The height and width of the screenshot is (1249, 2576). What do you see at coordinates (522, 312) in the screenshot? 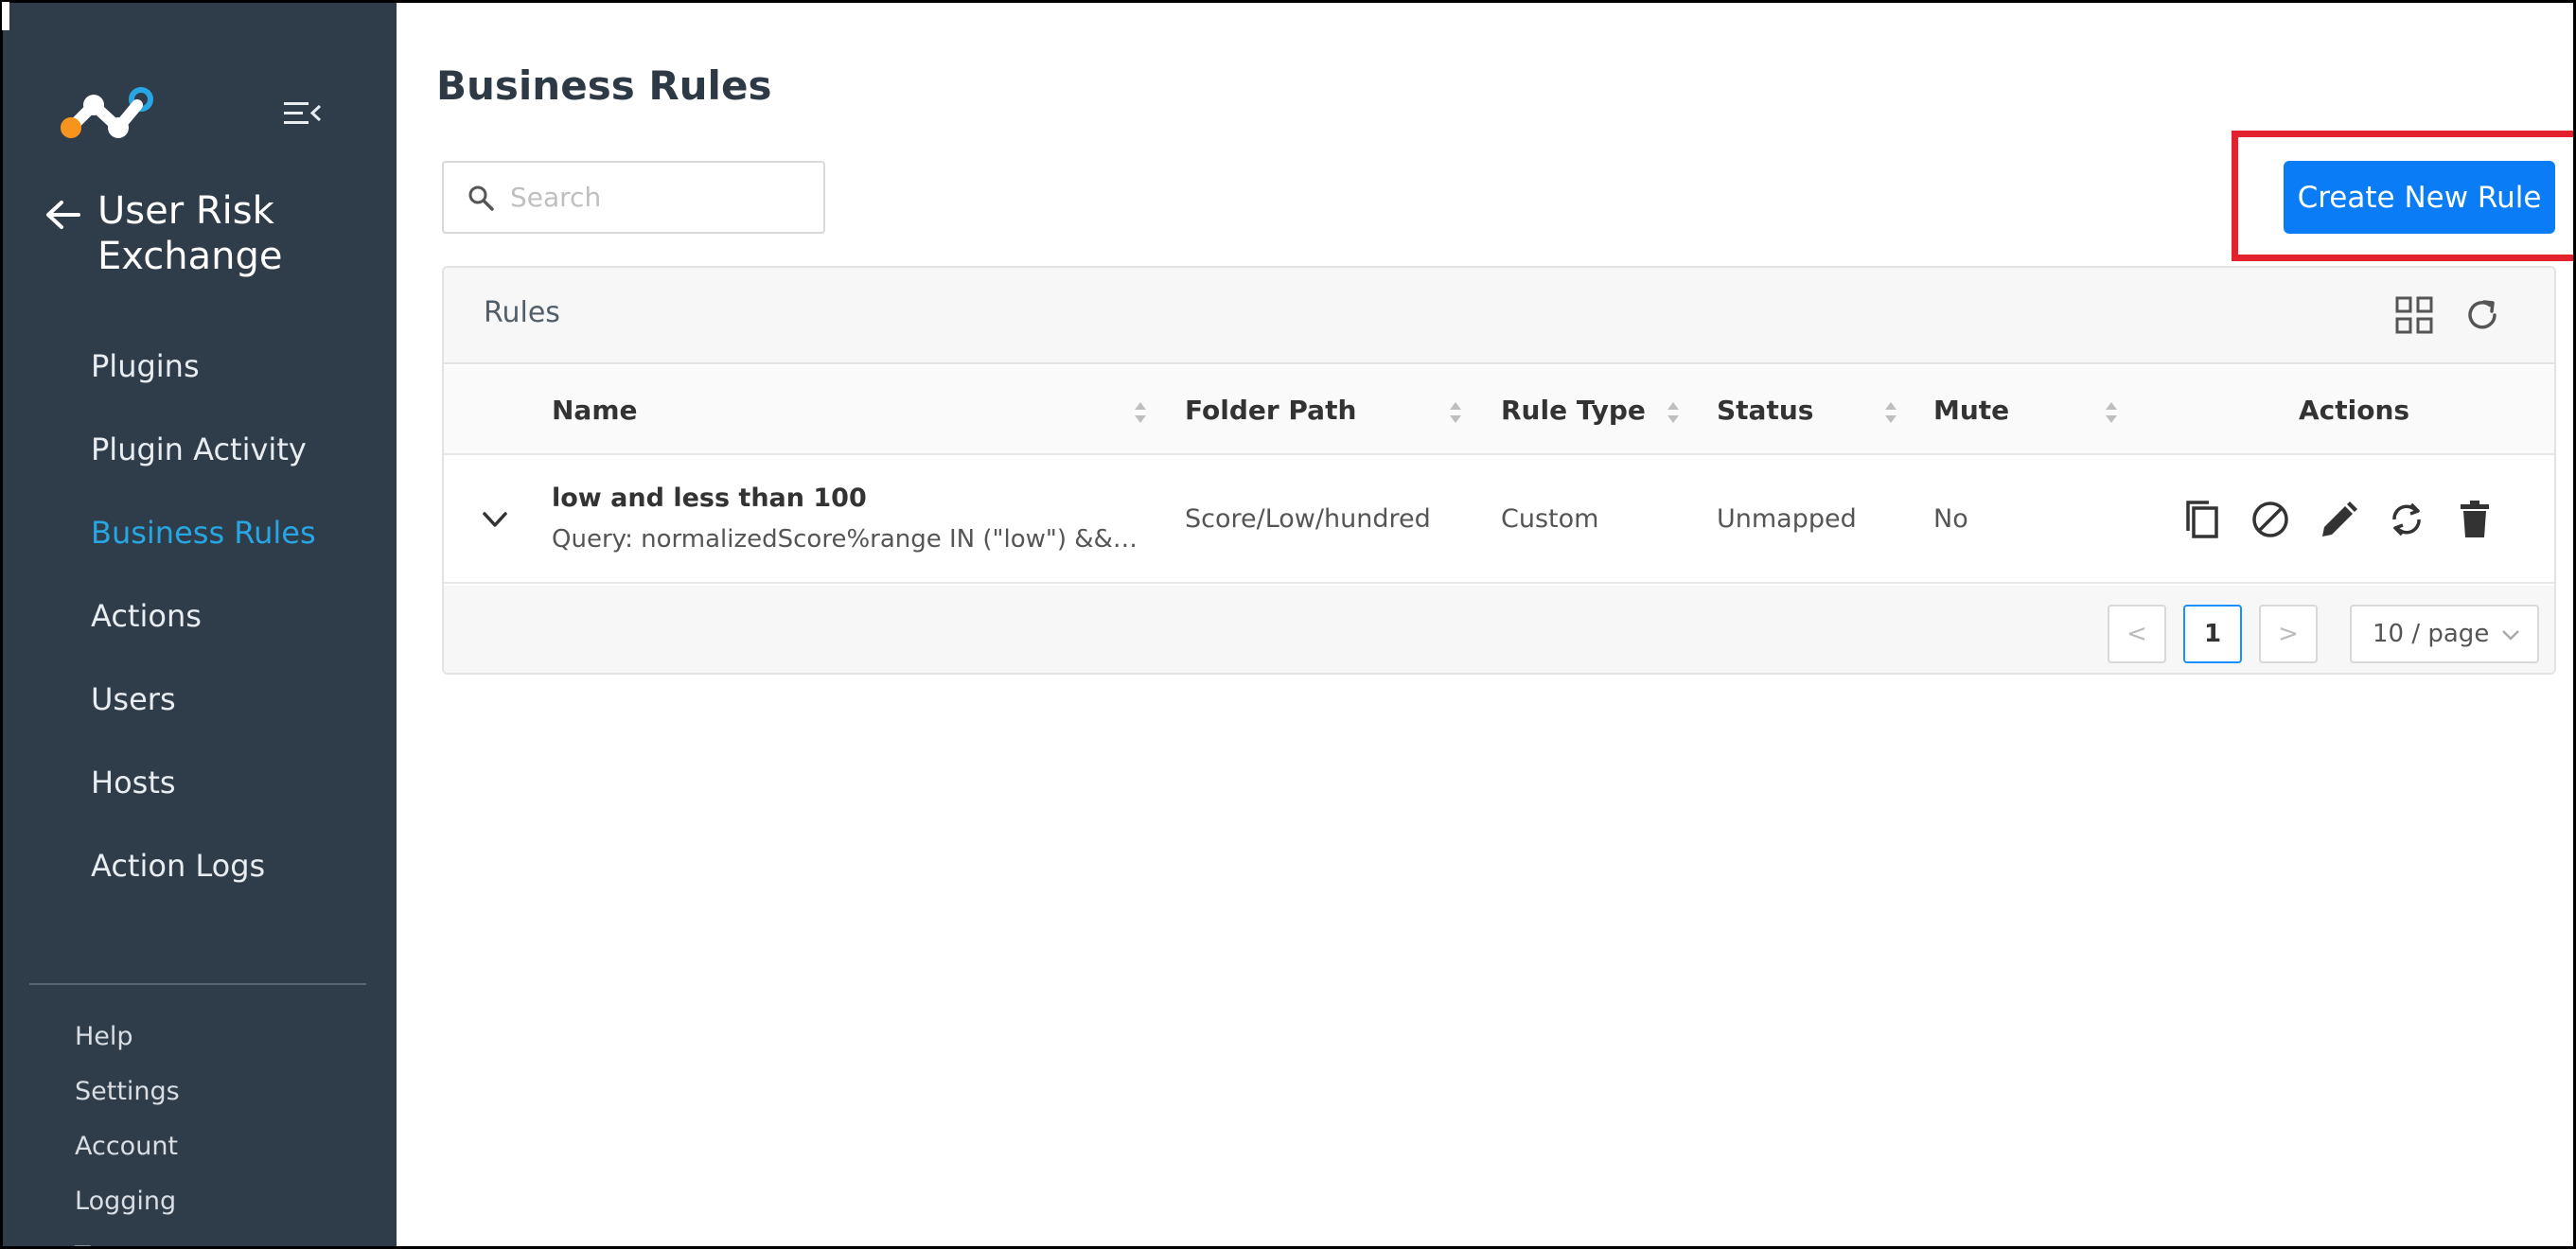
I see `rules-card-title: Rules` at bounding box center [522, 312].